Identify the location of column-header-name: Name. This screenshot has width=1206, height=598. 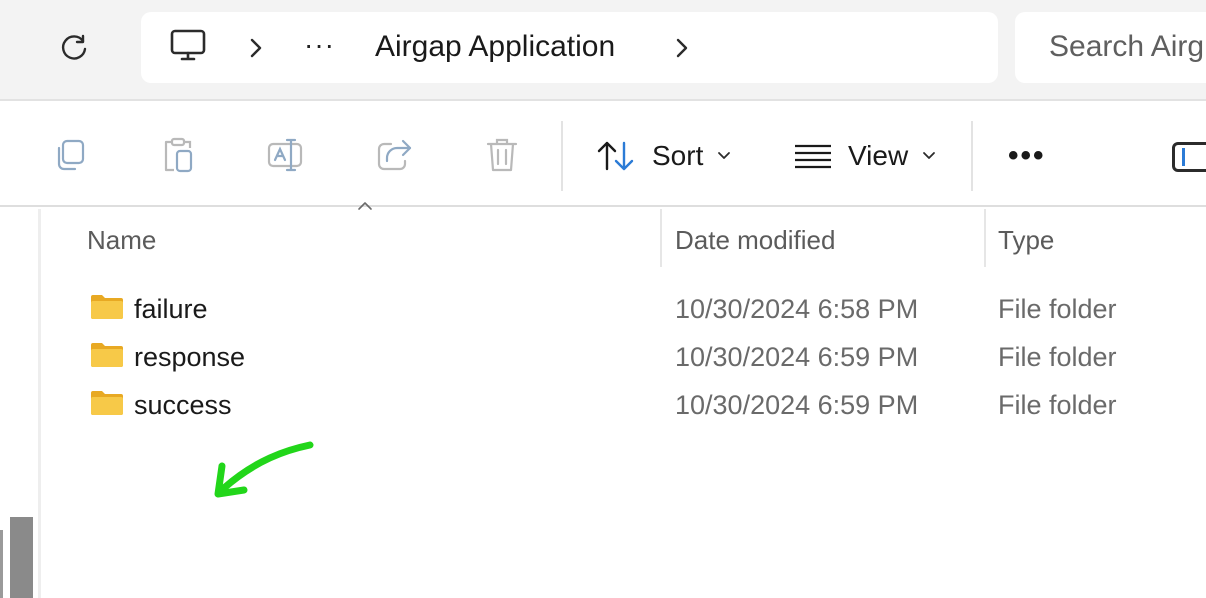
(121, 240).